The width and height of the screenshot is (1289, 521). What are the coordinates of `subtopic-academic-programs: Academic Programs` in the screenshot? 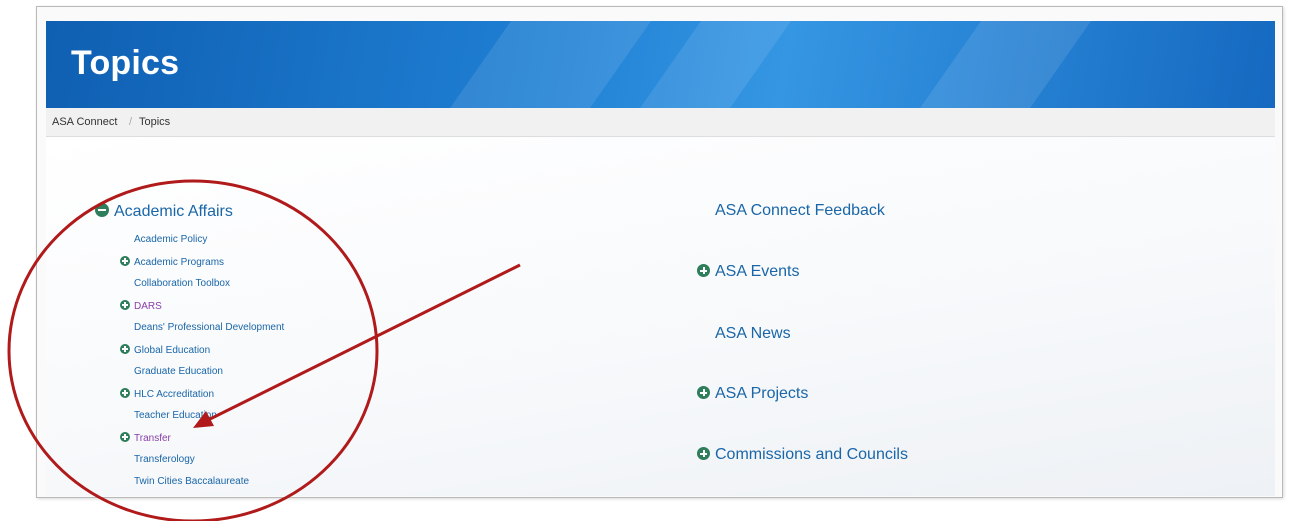 It's located at (172, 262).